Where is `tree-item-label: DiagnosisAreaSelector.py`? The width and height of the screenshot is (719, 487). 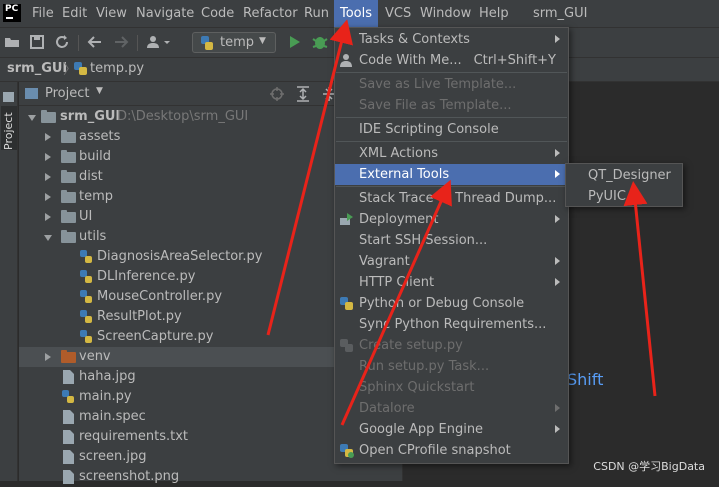 tree-item-label: DiagnosisAreaSelector.py is located at coordinates (180, 256).